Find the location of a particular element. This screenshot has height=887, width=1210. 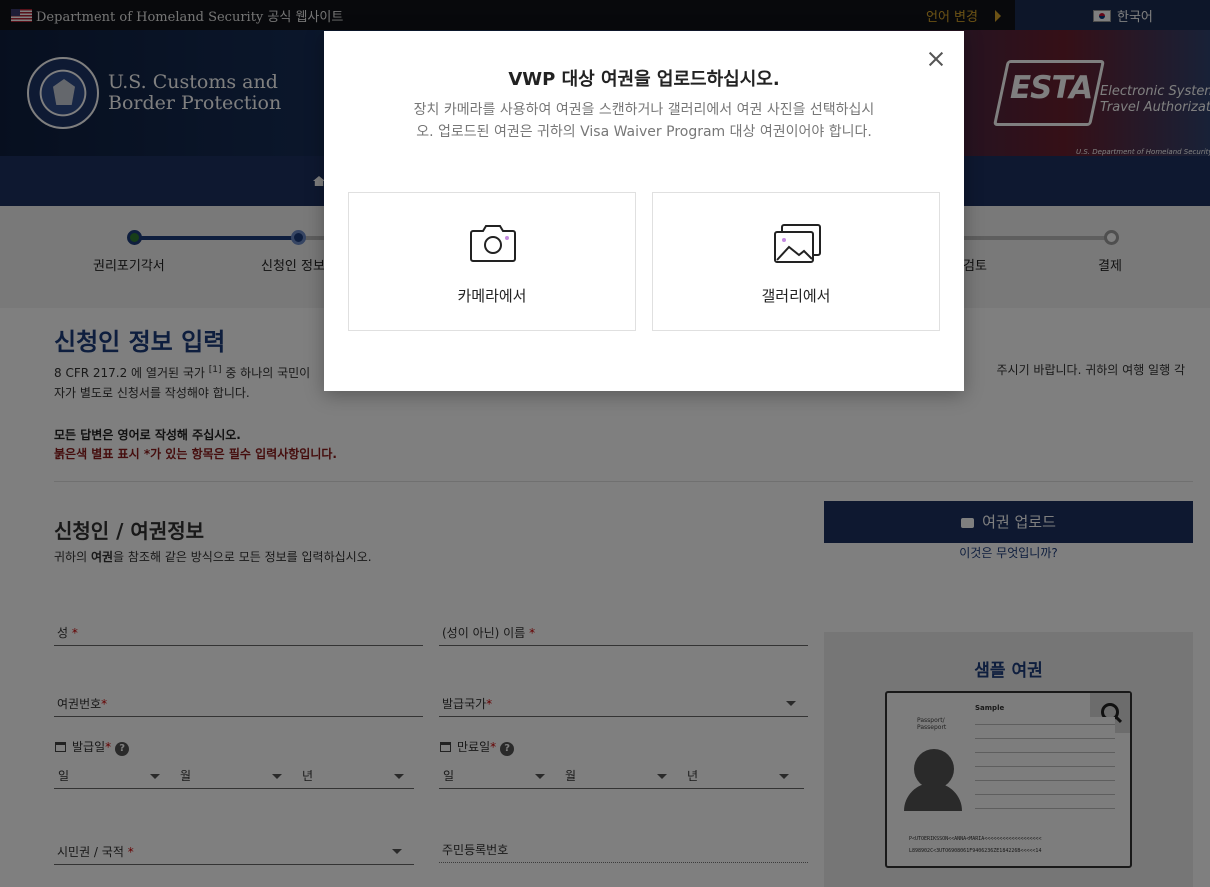

modal-title: VWP 대상 여권을 업로드하십시오. is located at coordinates (644, 79).